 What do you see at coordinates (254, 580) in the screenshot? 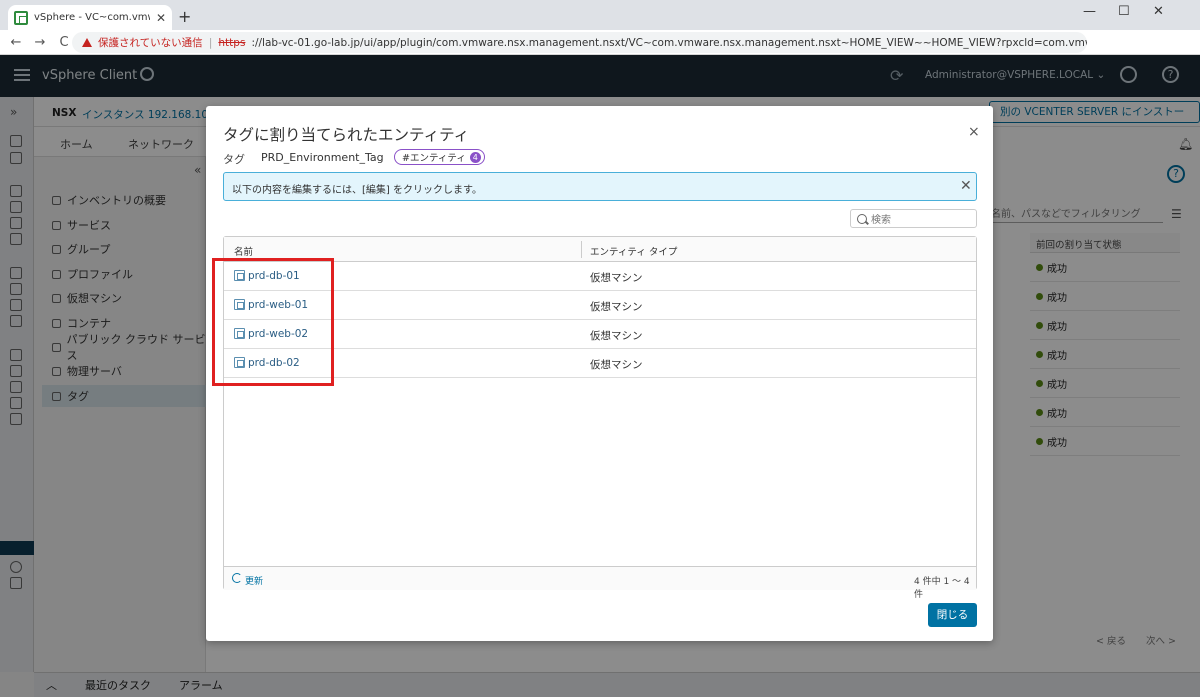
I see `refresh-link: 更新` at bounding box center [254, 580].